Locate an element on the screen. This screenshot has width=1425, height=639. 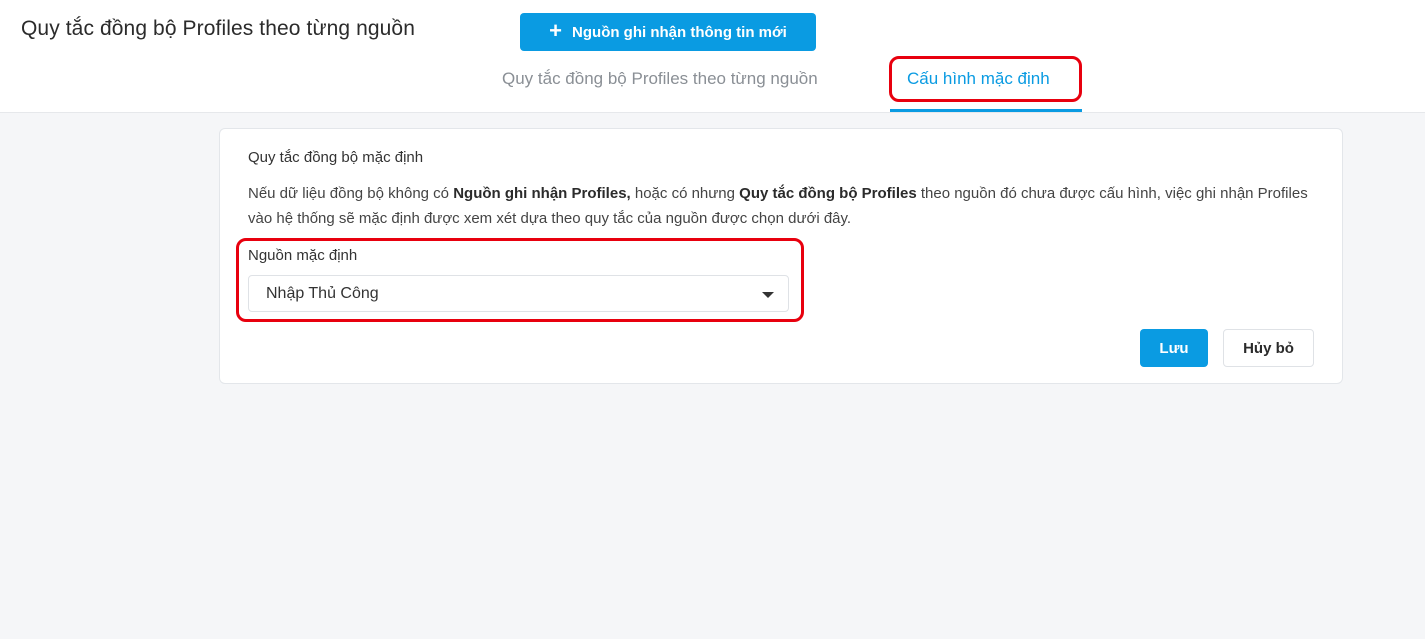
description-text-2: hoặc có nhưng is located at coordinates (685, 193).